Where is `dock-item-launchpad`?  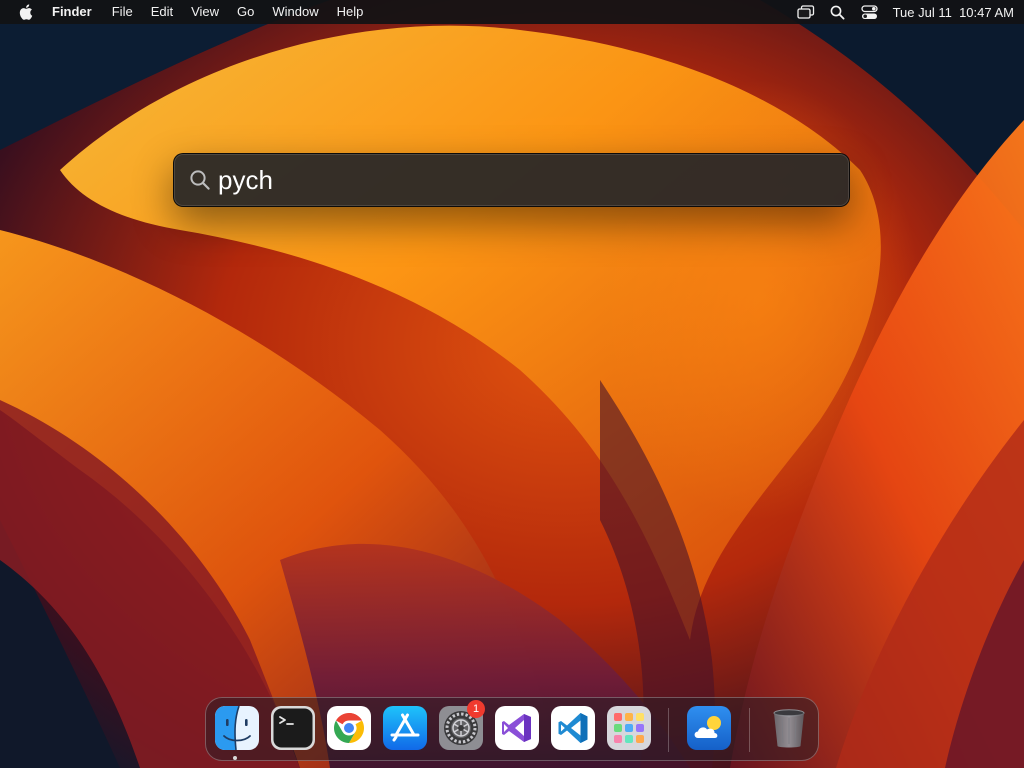
dock-item-launchpad is located at coordinates (629, 728).